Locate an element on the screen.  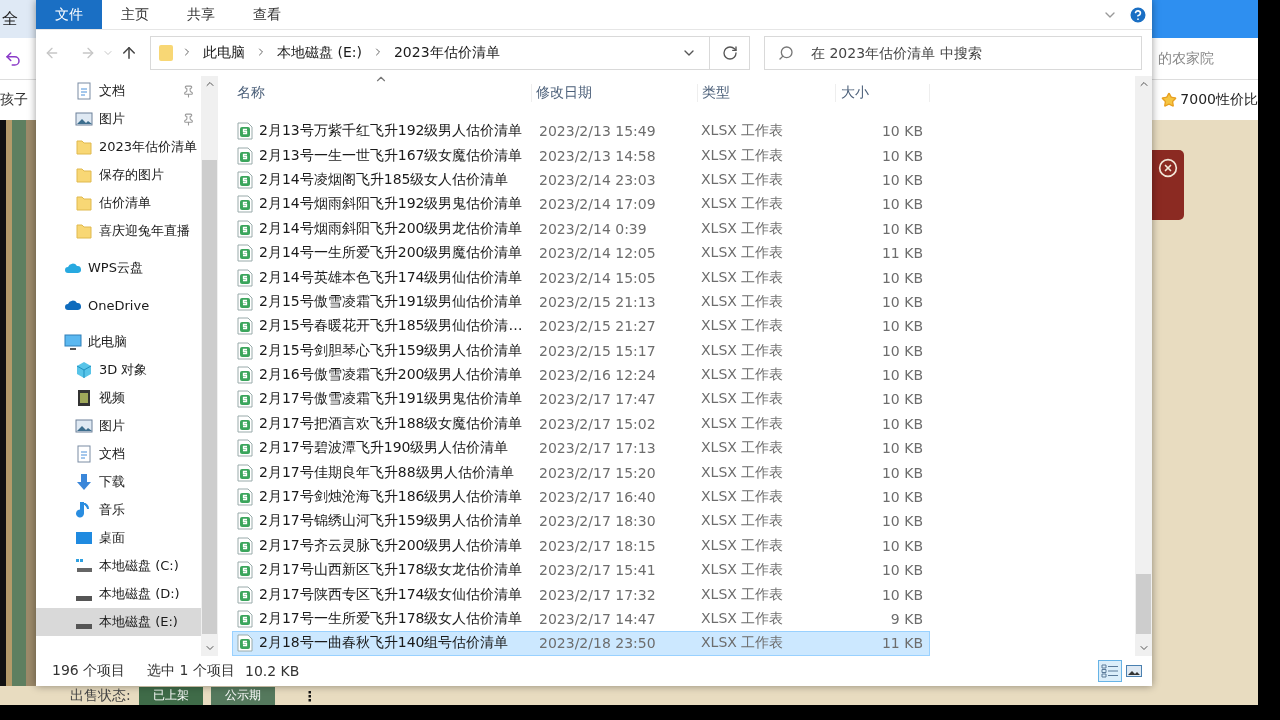
file-row: 2月15号傲雪凌霜飞升191级男仙估价清单 2023/2/15 21:13 XLSX 工作表 10 KB is located at coordinates (581, 302).